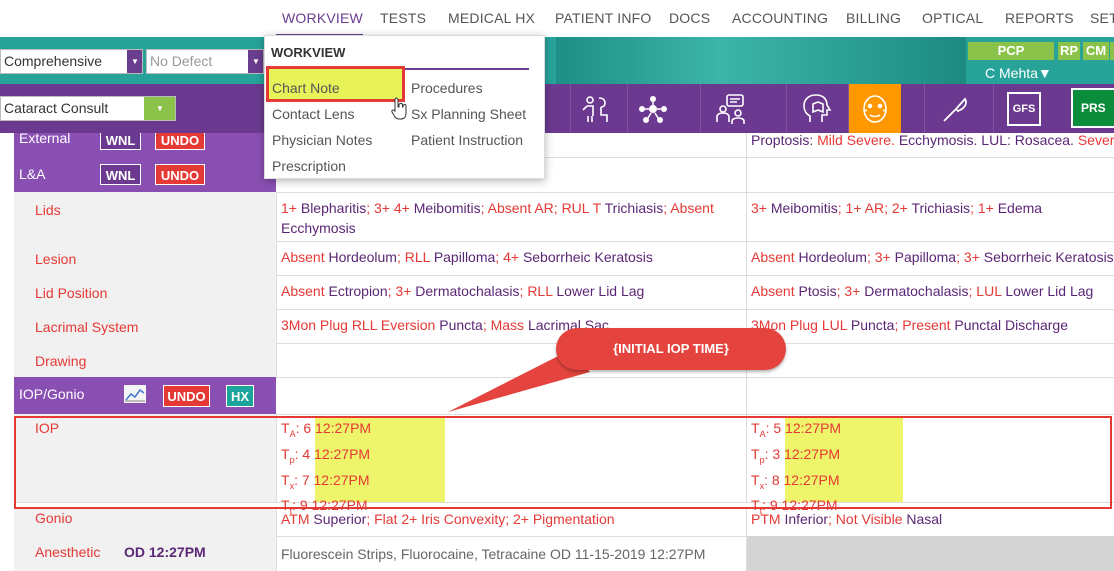 The height and width of the screenshot is (571, 1114). What do you see at coordinates (145, 360) in the screenshot?
I see `row-label-cell: Drawing` at bounding box center [145, 360].